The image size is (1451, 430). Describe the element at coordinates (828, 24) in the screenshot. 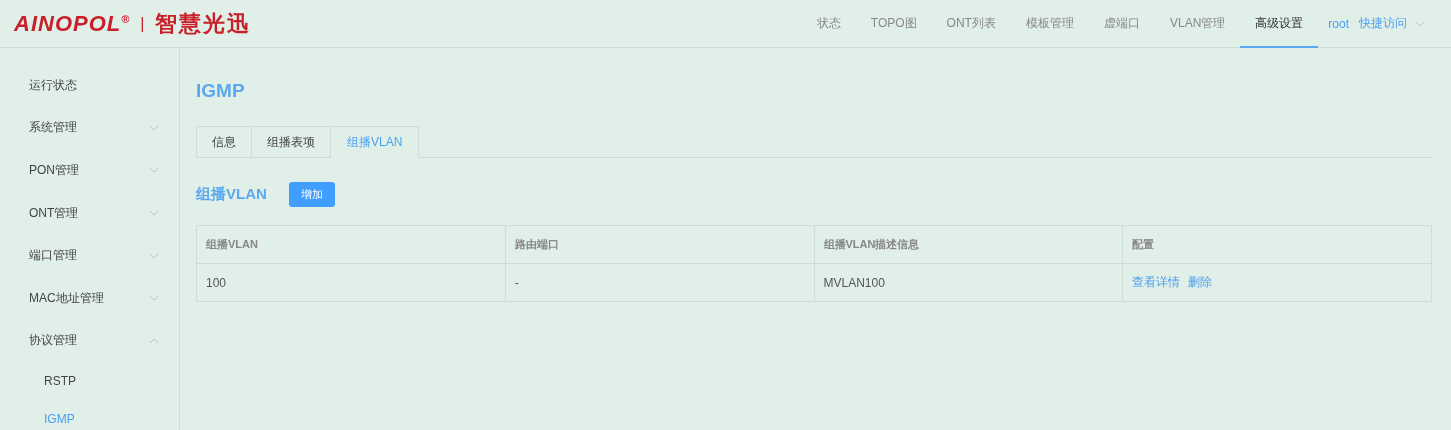

I see `nav-tab: 状态` at that location.